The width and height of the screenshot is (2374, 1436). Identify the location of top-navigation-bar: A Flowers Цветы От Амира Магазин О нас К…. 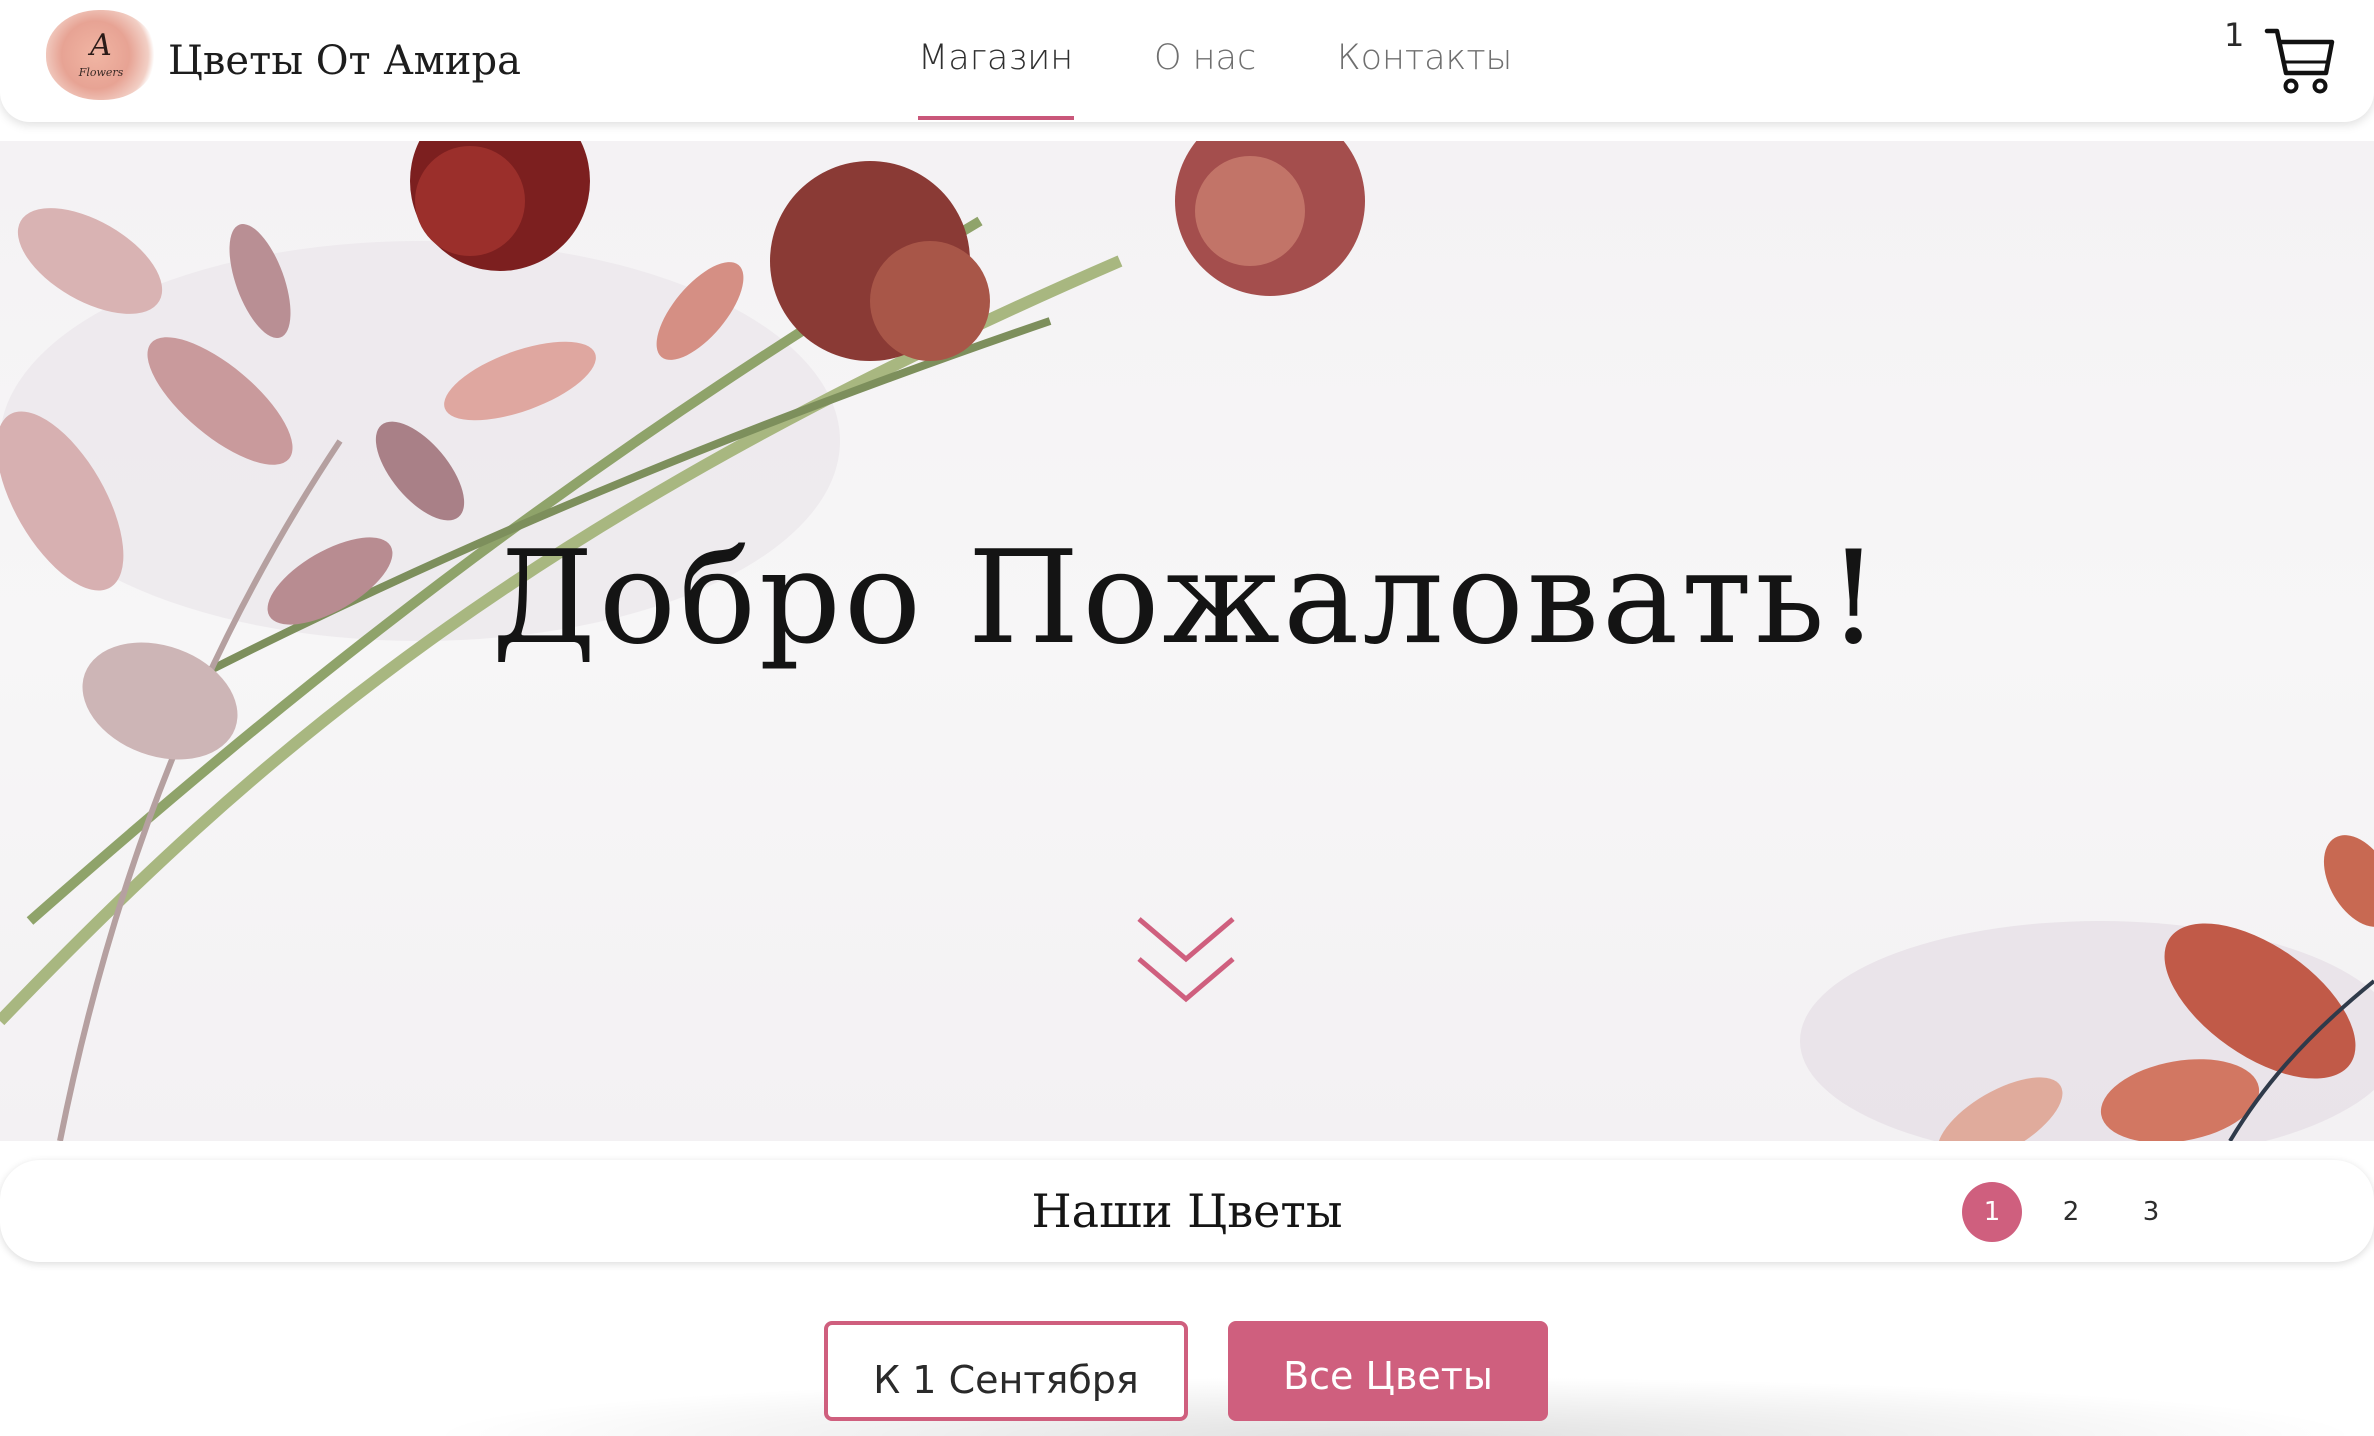
(1187, 61).